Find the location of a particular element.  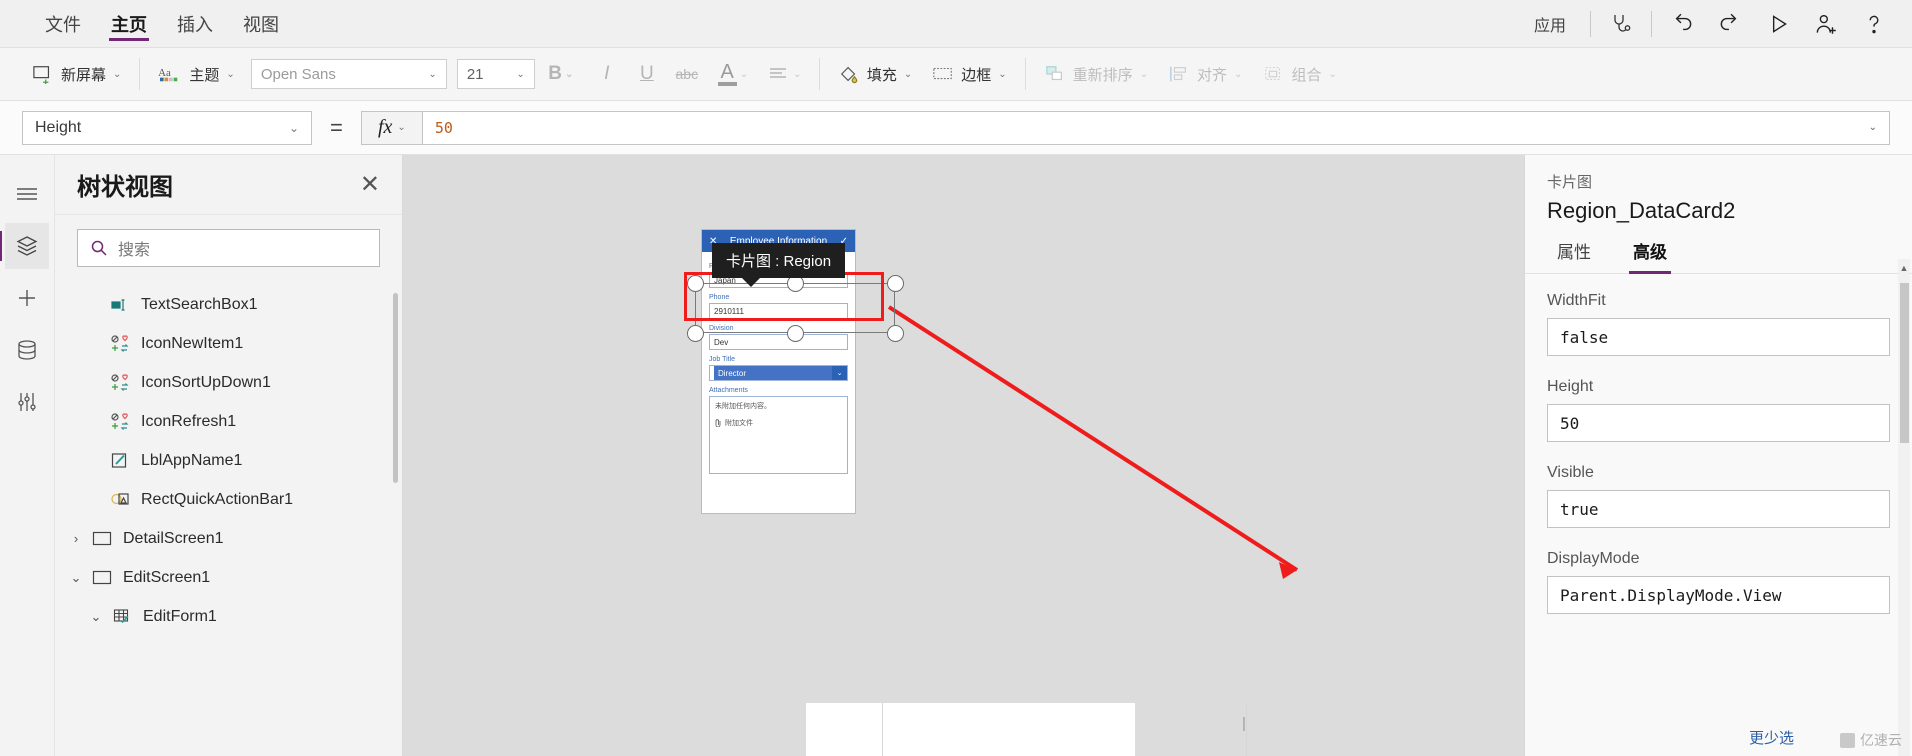

tree-scrollbar is located at coordinates (395, 388).